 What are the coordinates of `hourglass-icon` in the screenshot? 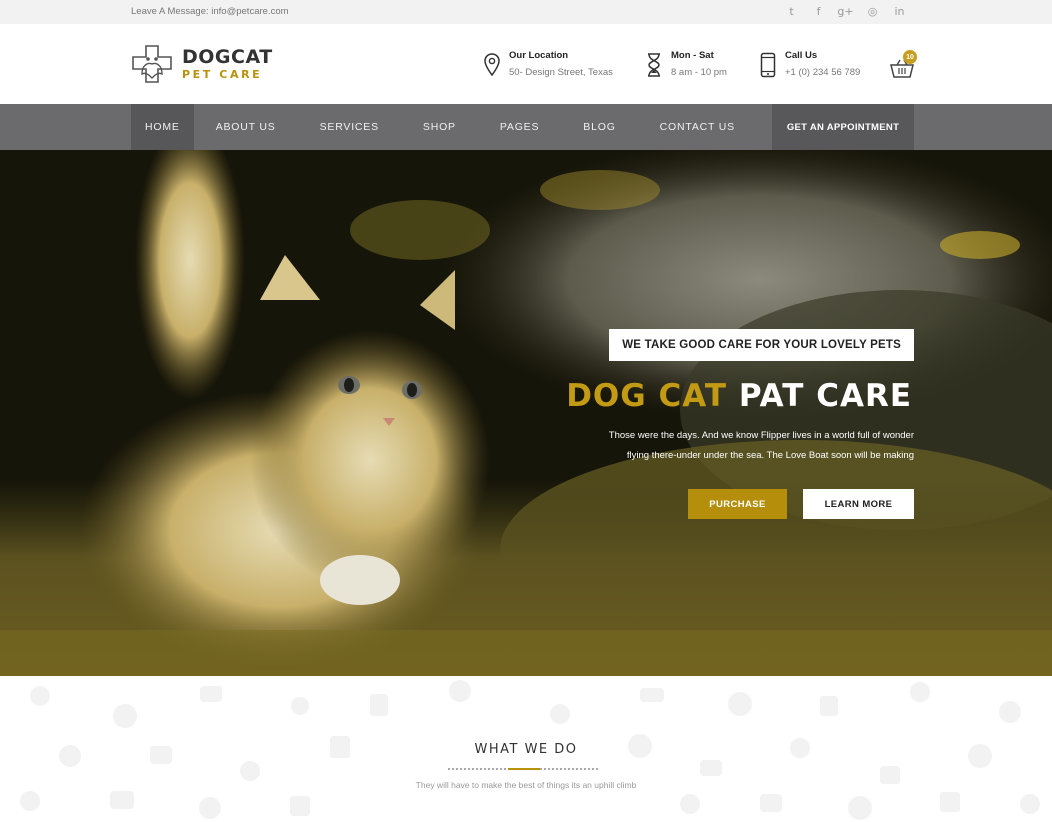 It's located at (654, 65).